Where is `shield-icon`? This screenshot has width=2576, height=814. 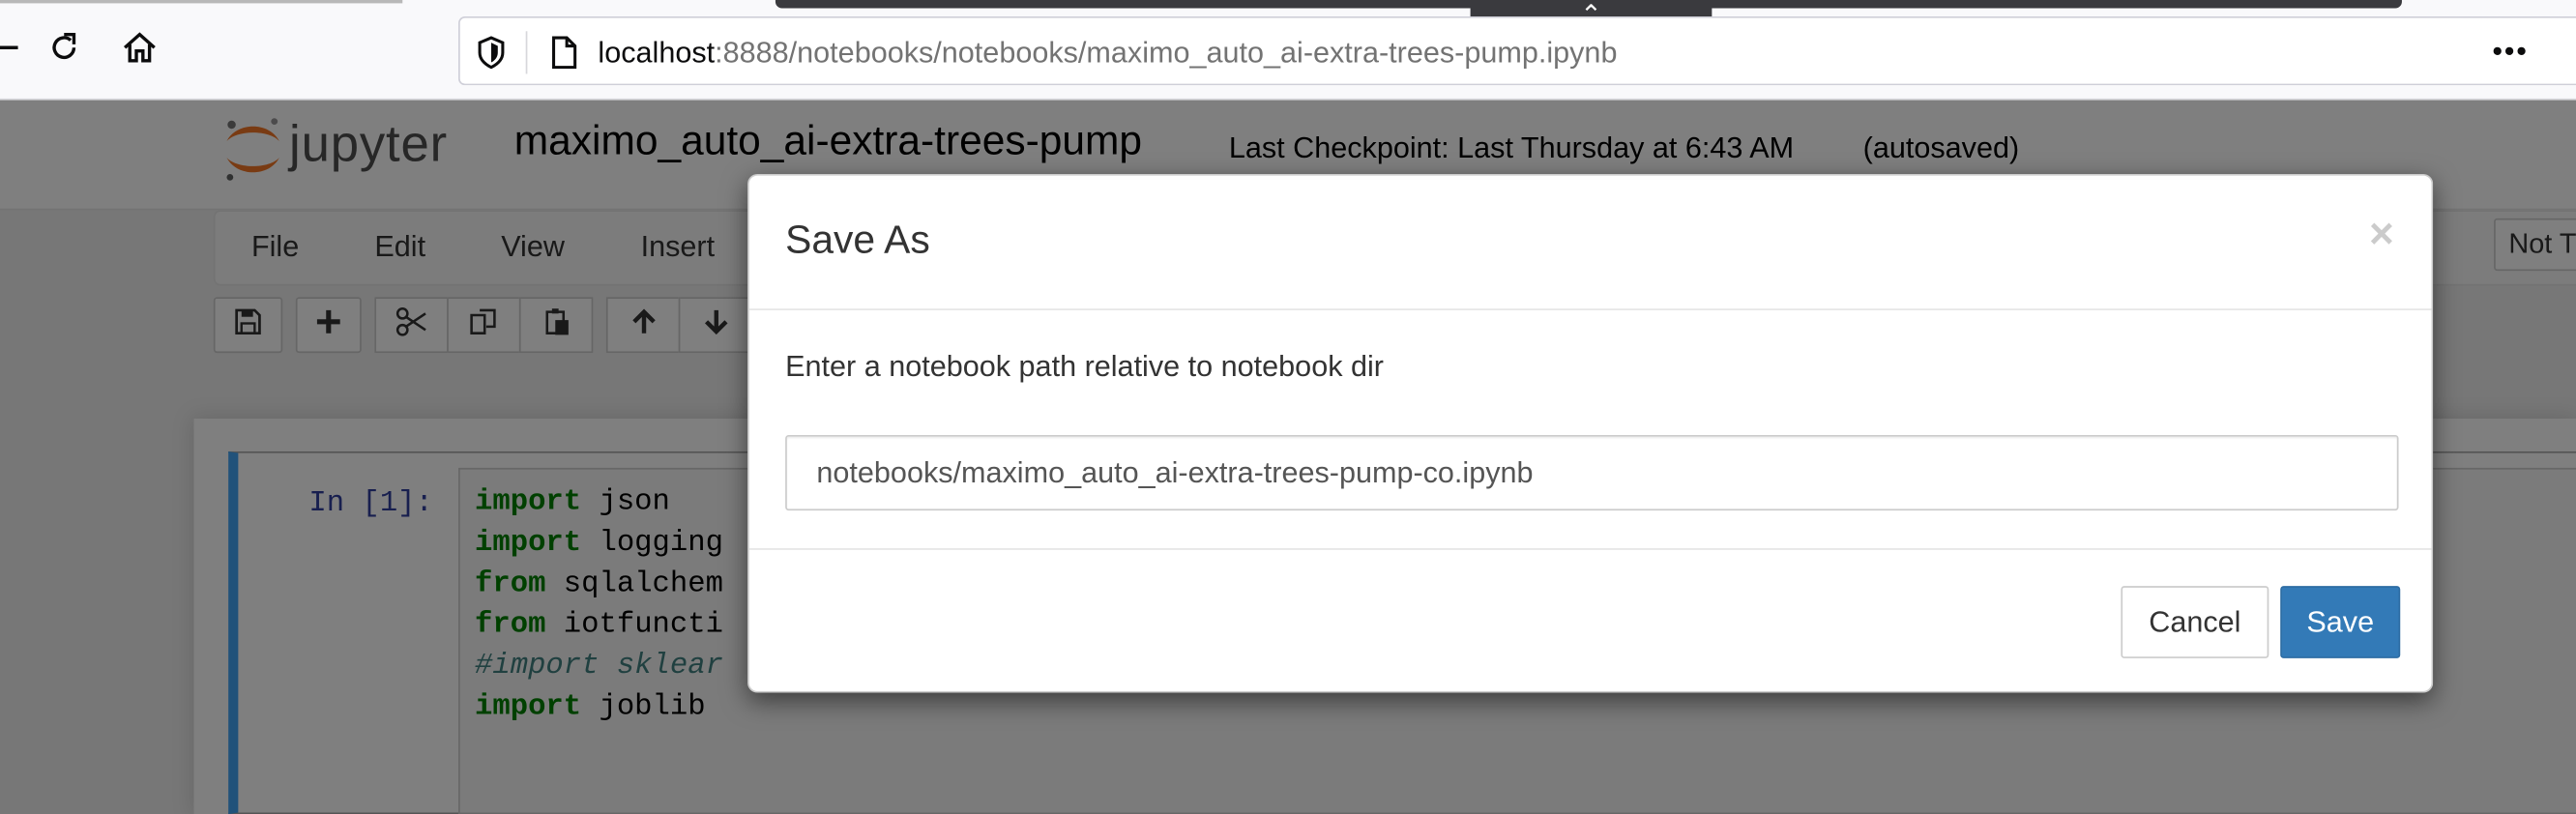 shield-icon is located at coordinates (492, 56).